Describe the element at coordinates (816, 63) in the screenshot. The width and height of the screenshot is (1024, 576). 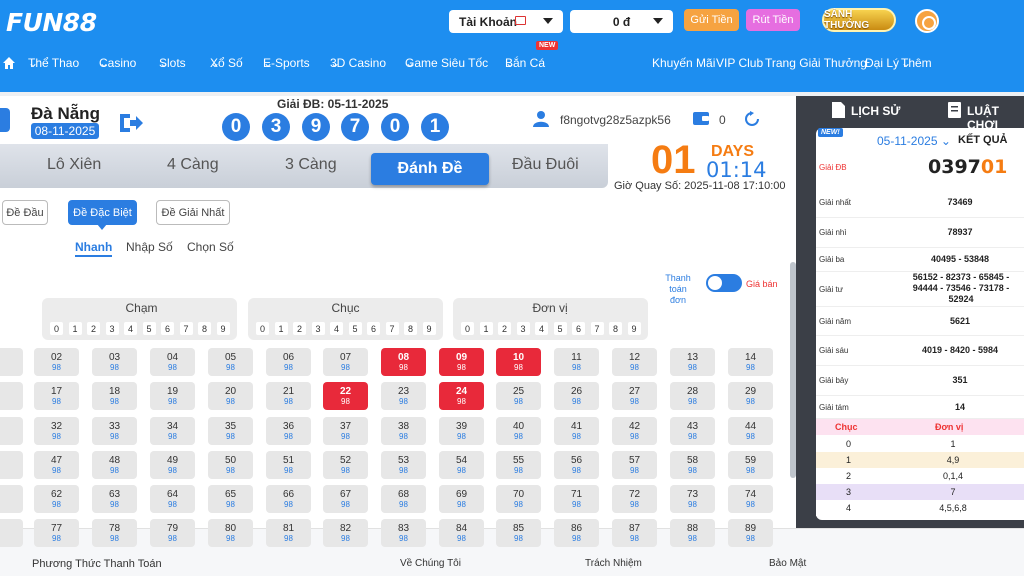
I see `nav-prize-page: Trang Giải Thưởng` at that location.